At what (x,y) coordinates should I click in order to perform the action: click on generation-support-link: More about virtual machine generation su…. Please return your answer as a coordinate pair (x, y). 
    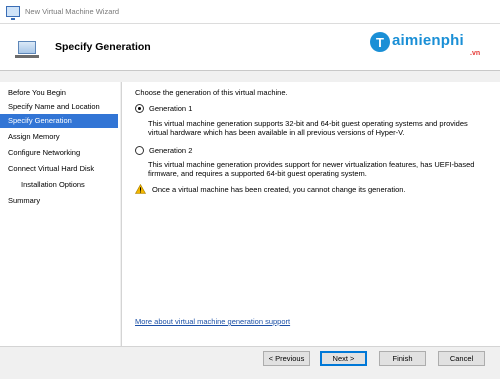
    Looking at the image, I should click on (212, 321).